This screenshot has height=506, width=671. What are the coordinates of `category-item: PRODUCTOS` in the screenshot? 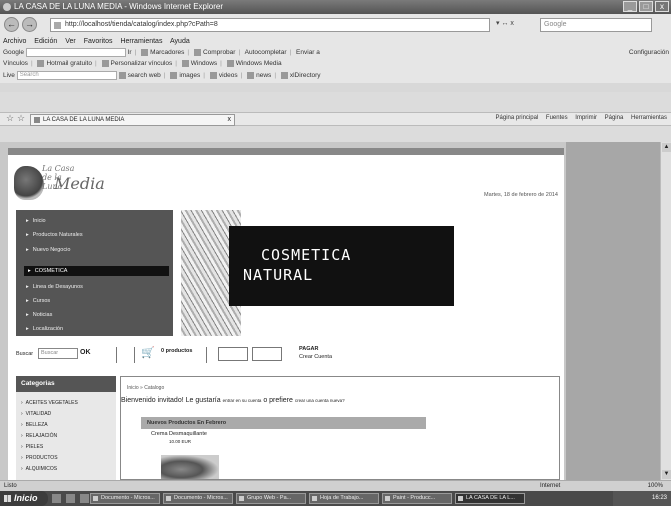 It's located at (39, 458).